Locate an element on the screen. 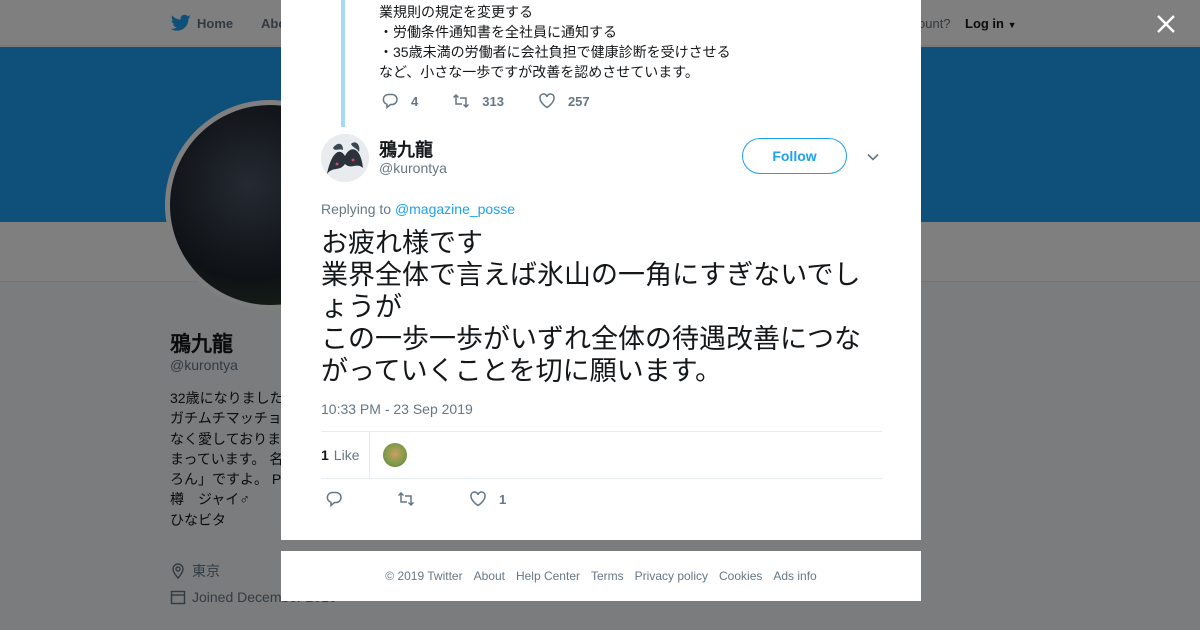 The image size is (1200, 630). close-icon is located at coordinates (1166, 24).